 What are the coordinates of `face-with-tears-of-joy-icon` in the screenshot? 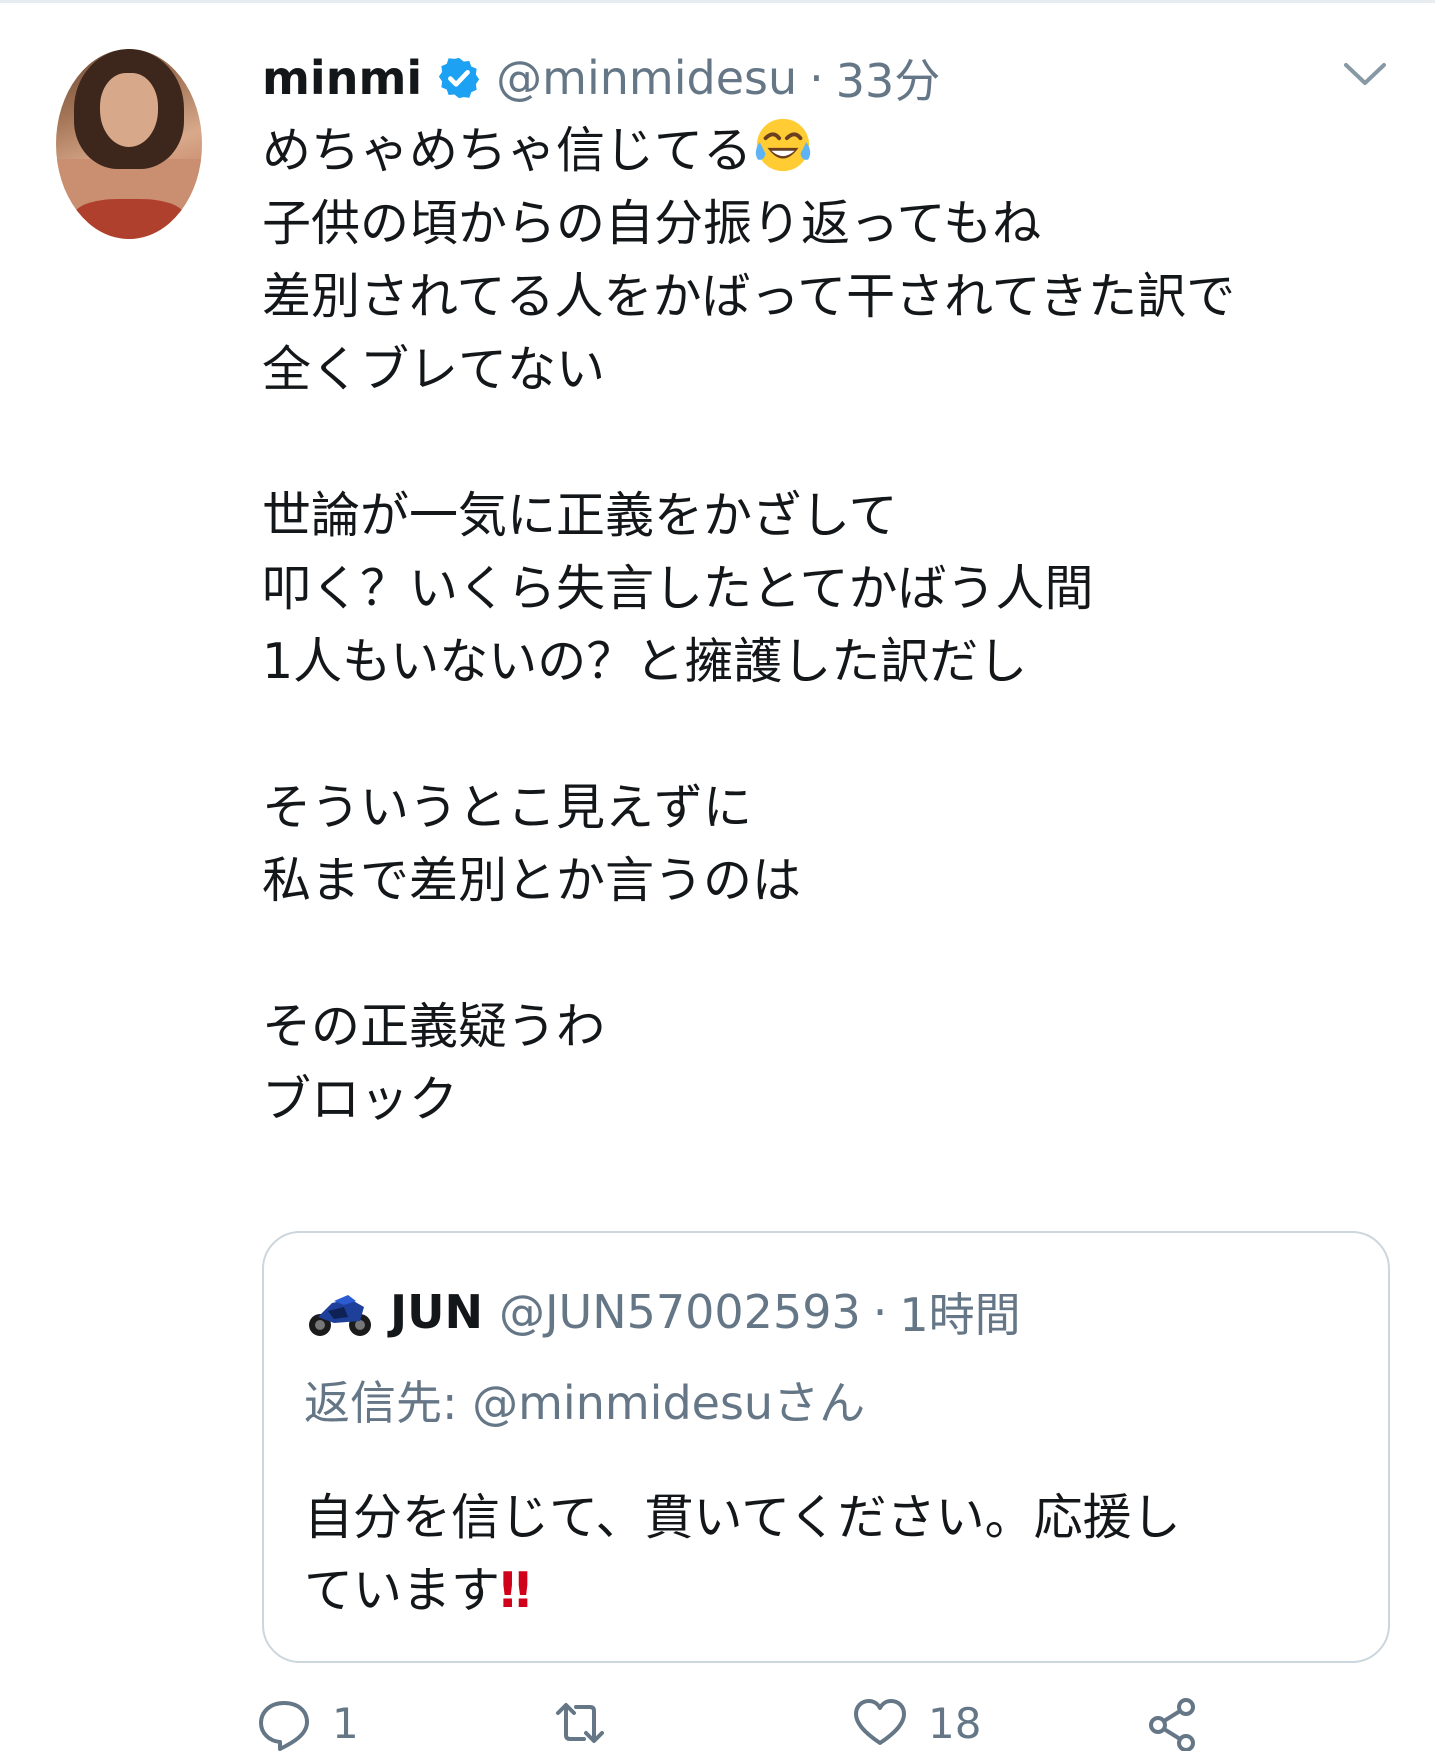 It's located at (783, 145).